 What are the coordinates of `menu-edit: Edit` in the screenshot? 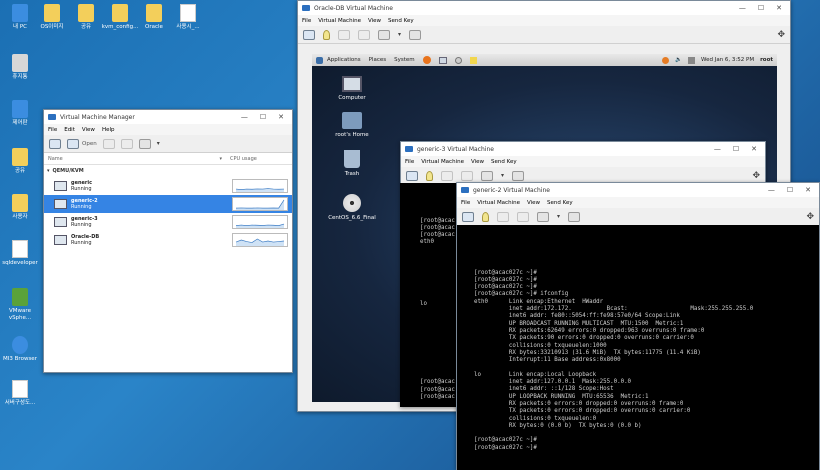 It's located at (69, 130).